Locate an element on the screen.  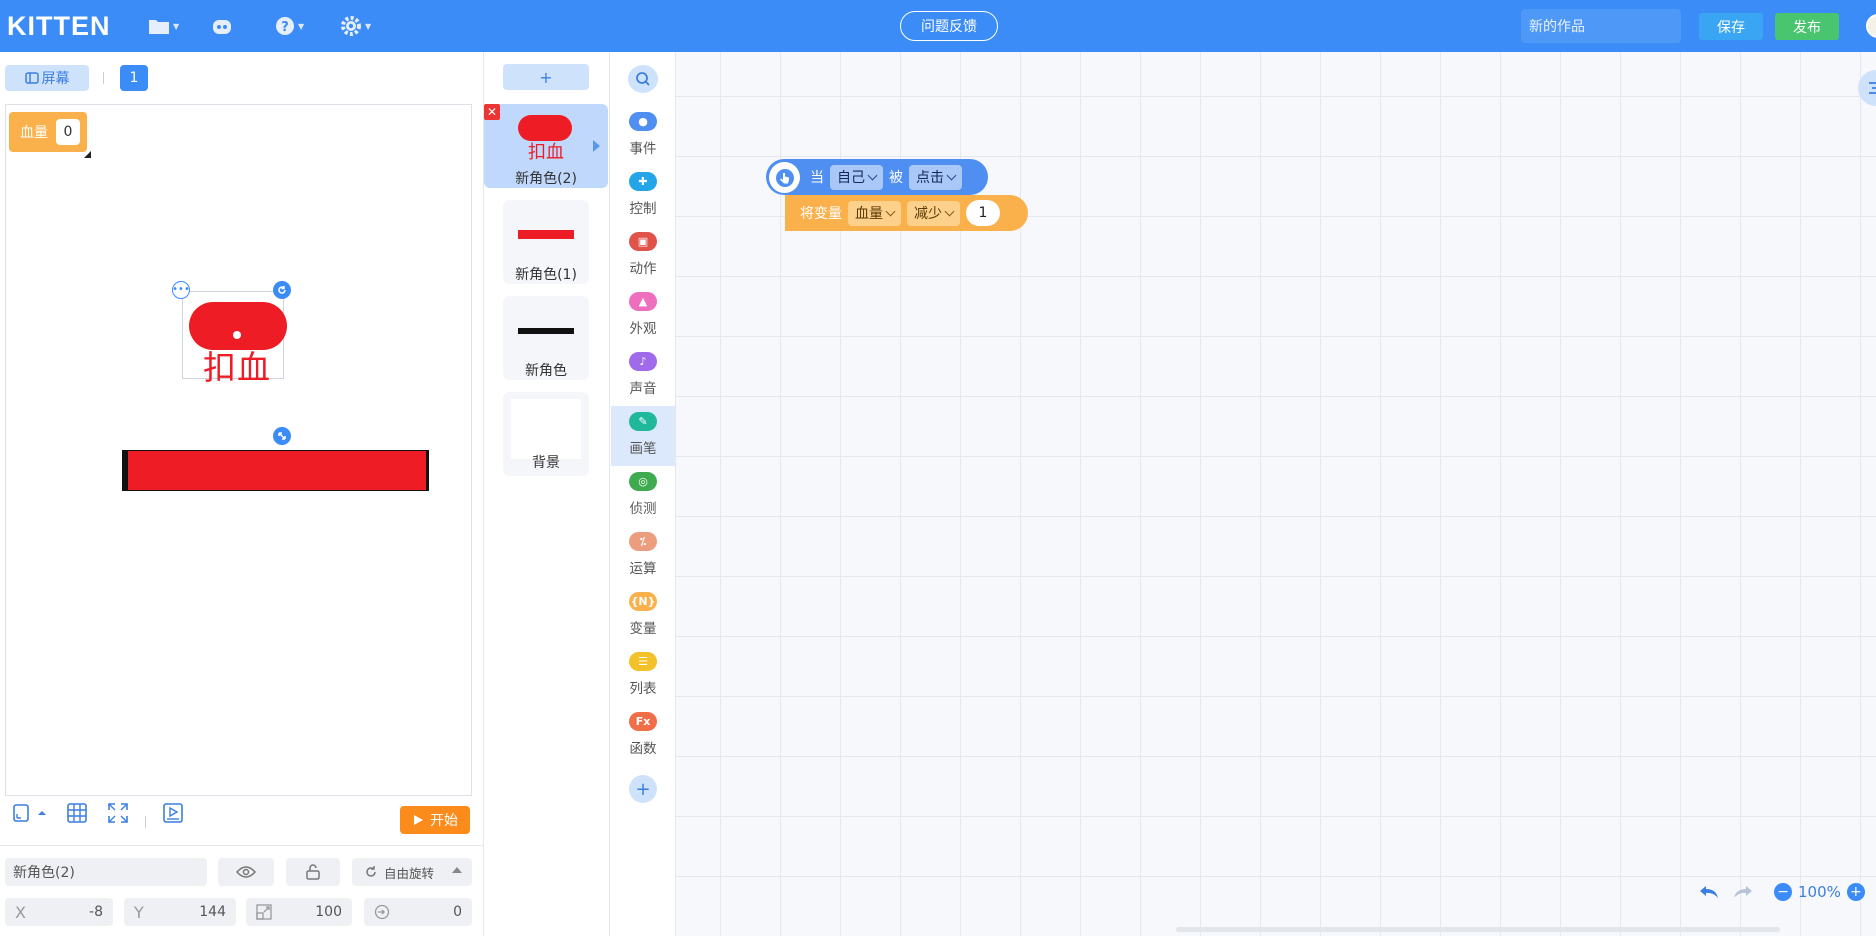
category-10: ☰ 列表 is located at coordinates (643, 676).